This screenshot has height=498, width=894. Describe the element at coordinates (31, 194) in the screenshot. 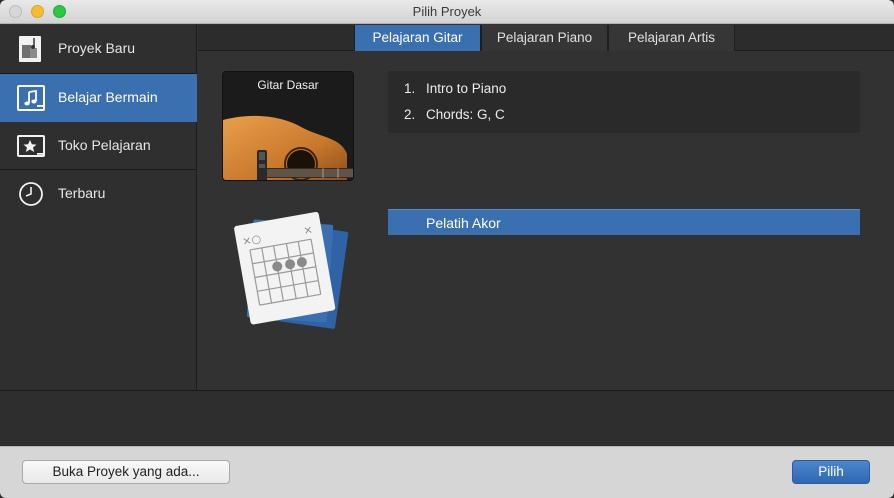

I see `clock-icon` at that location.